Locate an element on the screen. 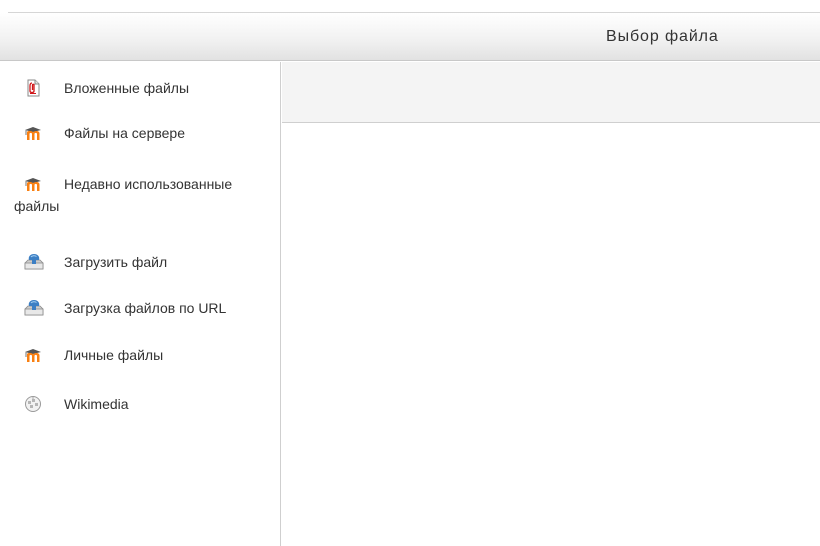 The height and width of the screenshot is (546, 820). sidebar-item-label: Вложенные файлы is located at coordinates (127, 88).